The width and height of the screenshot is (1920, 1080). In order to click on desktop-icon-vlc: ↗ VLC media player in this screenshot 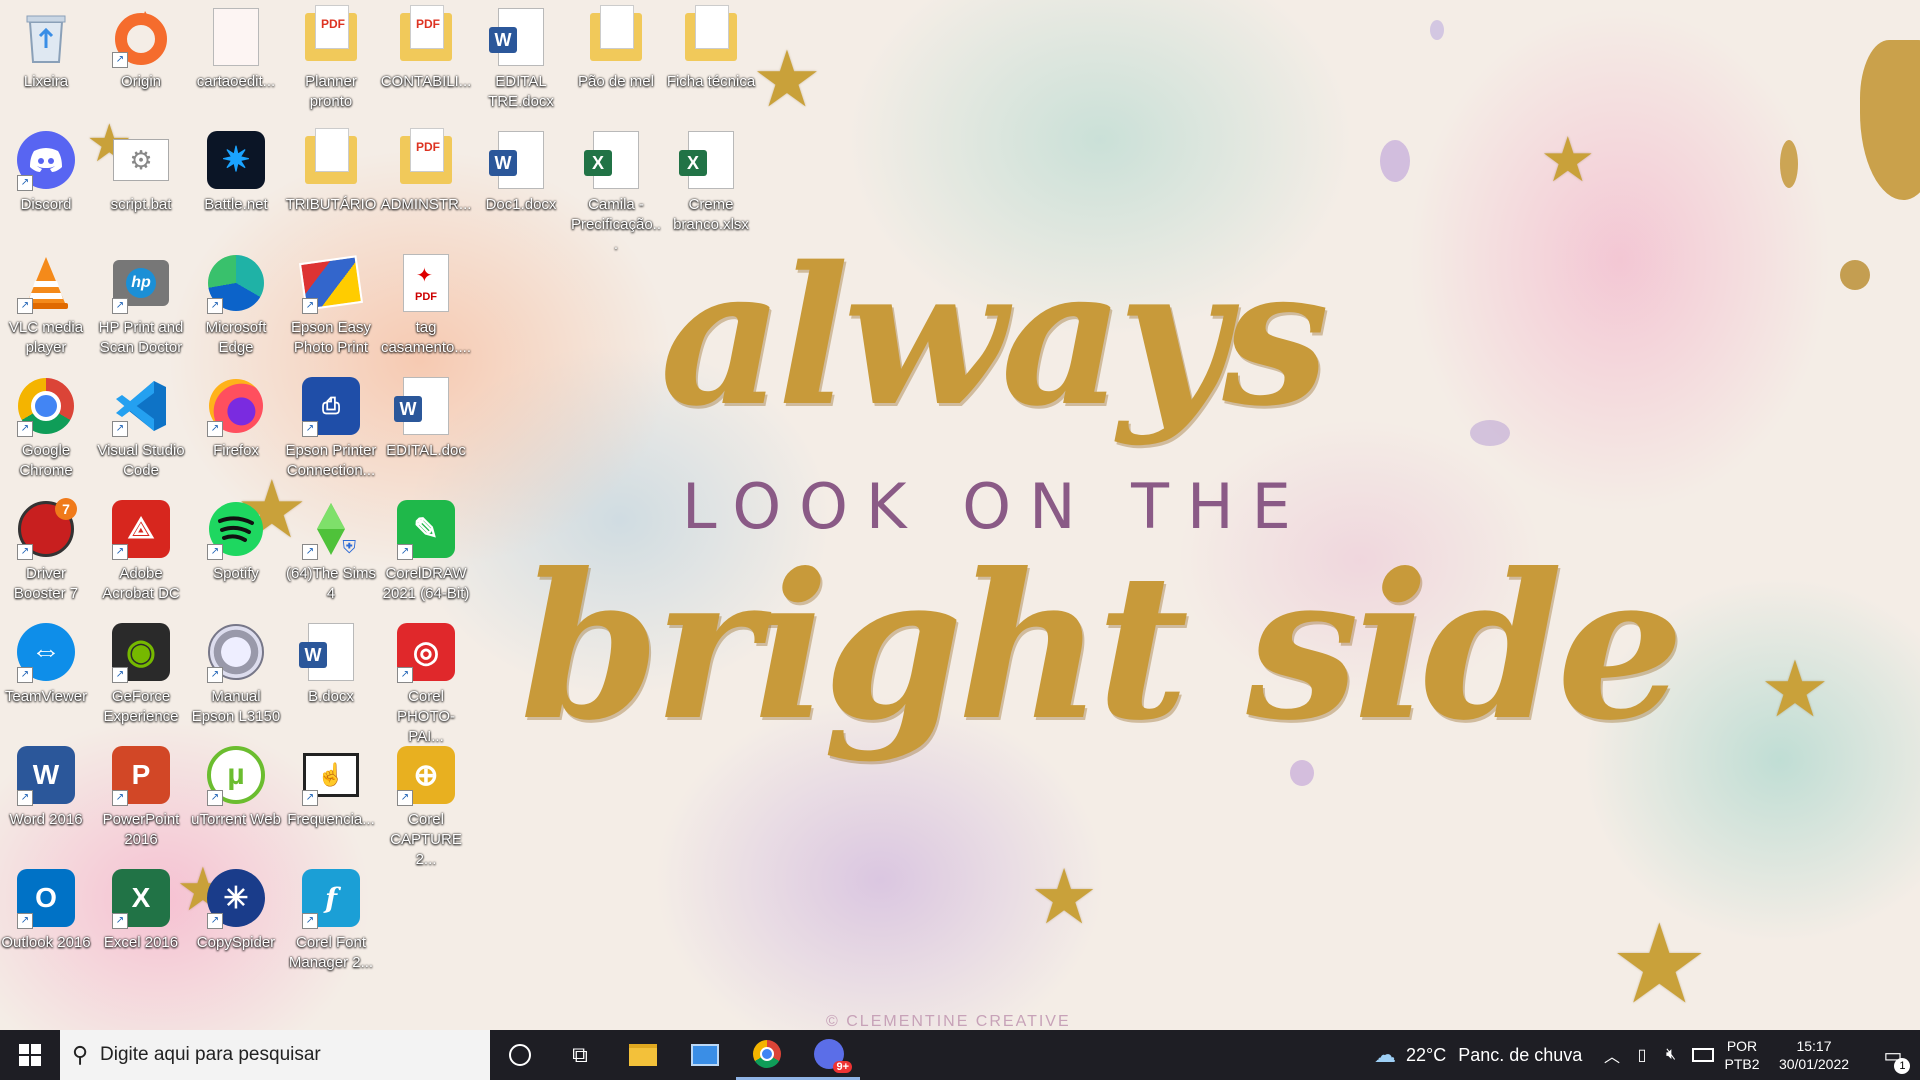, I will do `click(46, 305)`.